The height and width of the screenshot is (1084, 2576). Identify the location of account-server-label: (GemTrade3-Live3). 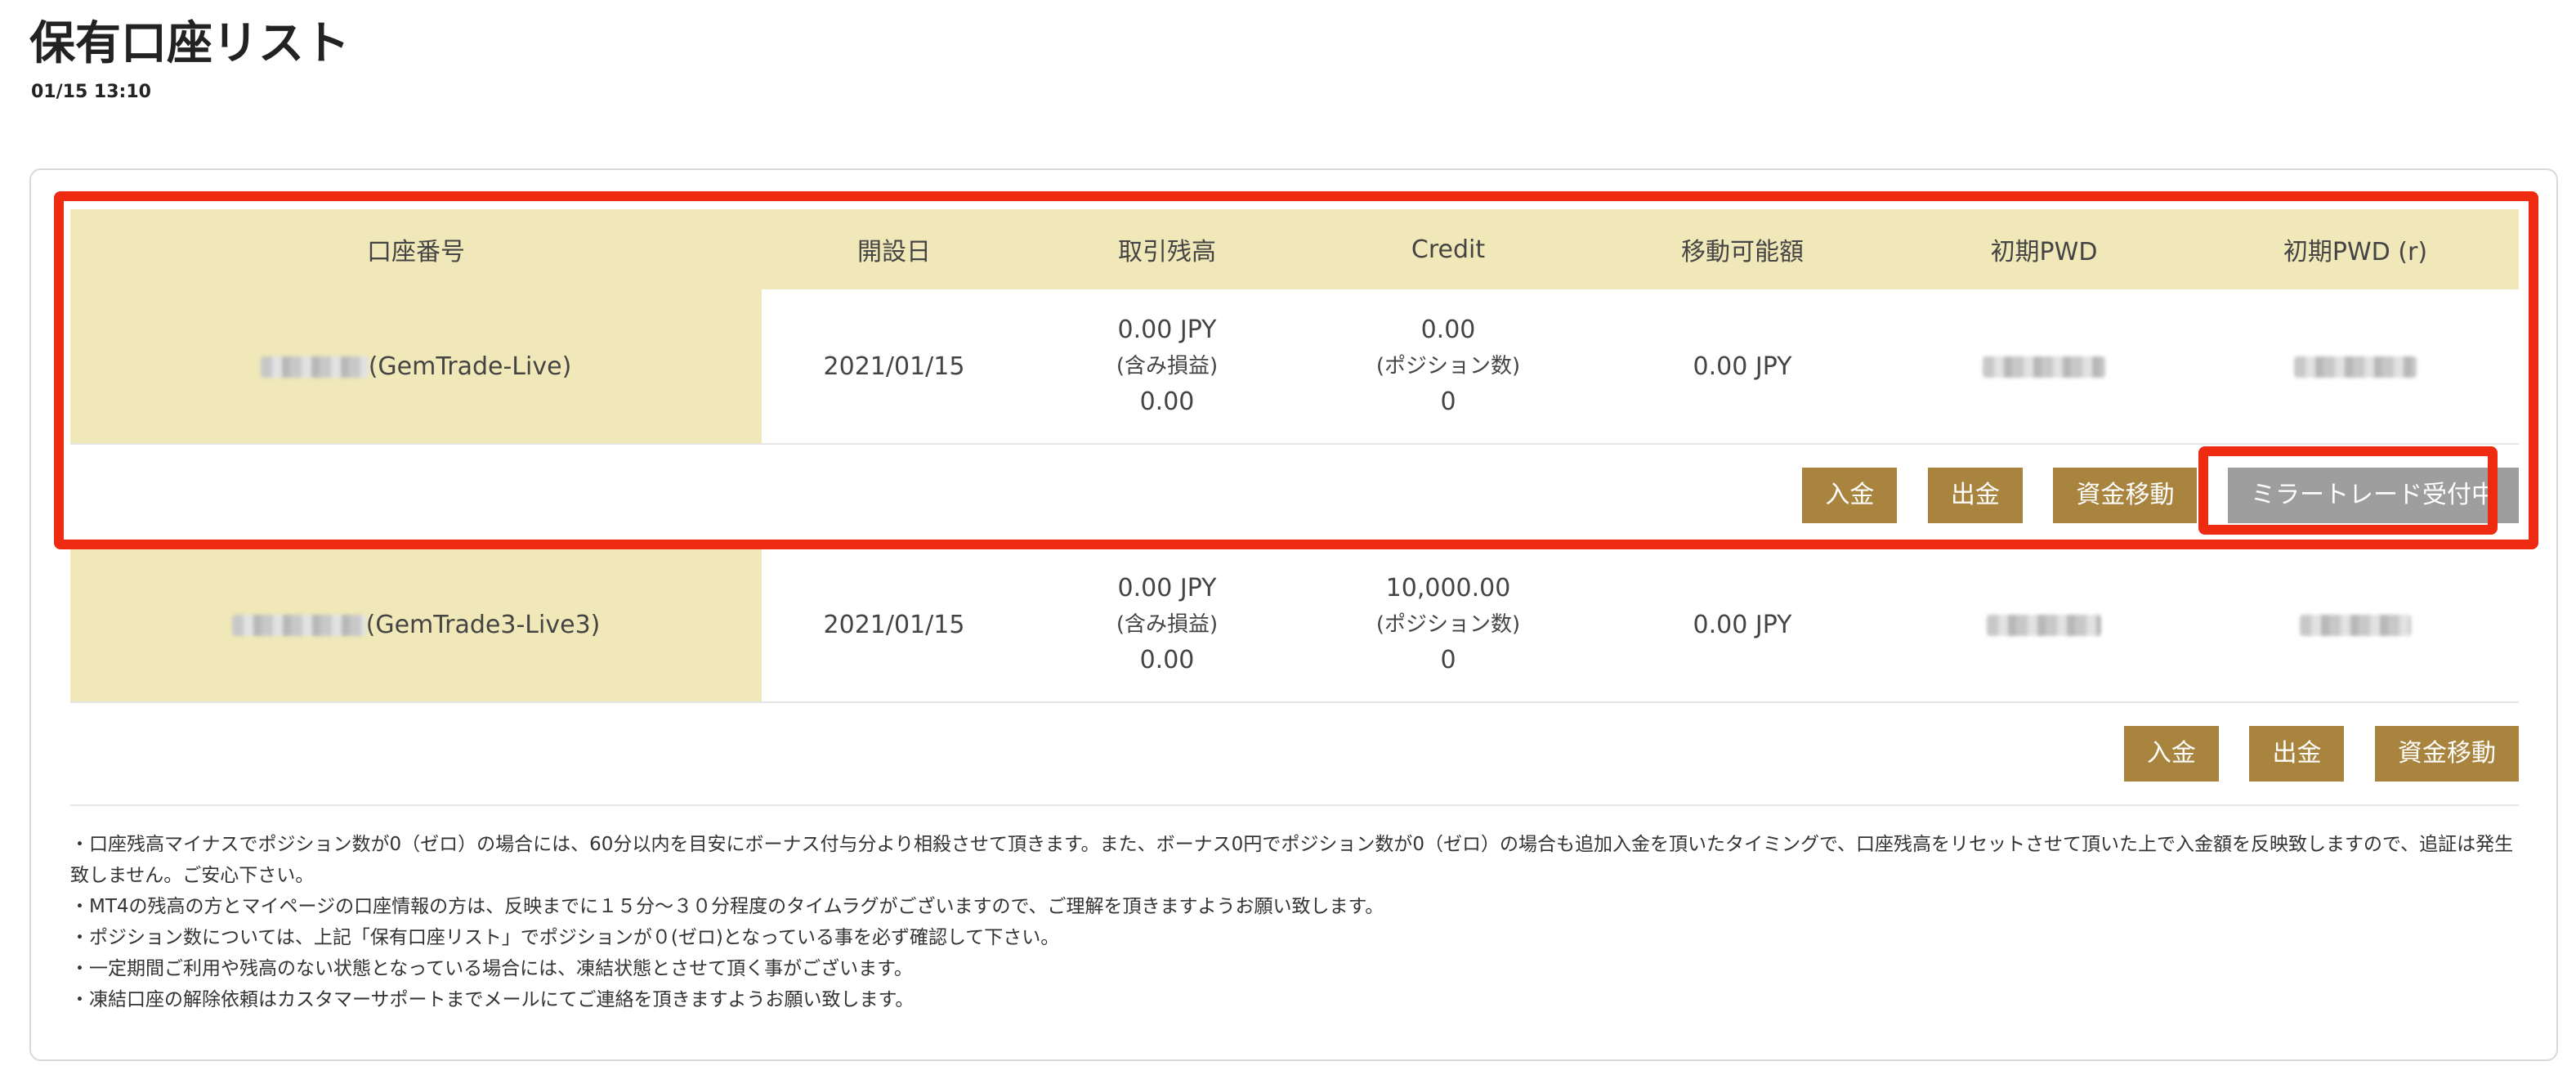
(483, 624).